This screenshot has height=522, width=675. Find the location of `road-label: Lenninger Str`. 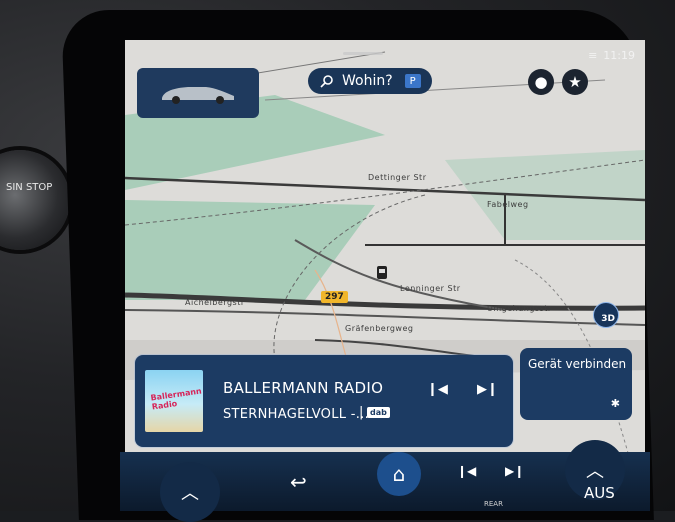

road-label: Lenninger Str is located at coordinates (430, 288).